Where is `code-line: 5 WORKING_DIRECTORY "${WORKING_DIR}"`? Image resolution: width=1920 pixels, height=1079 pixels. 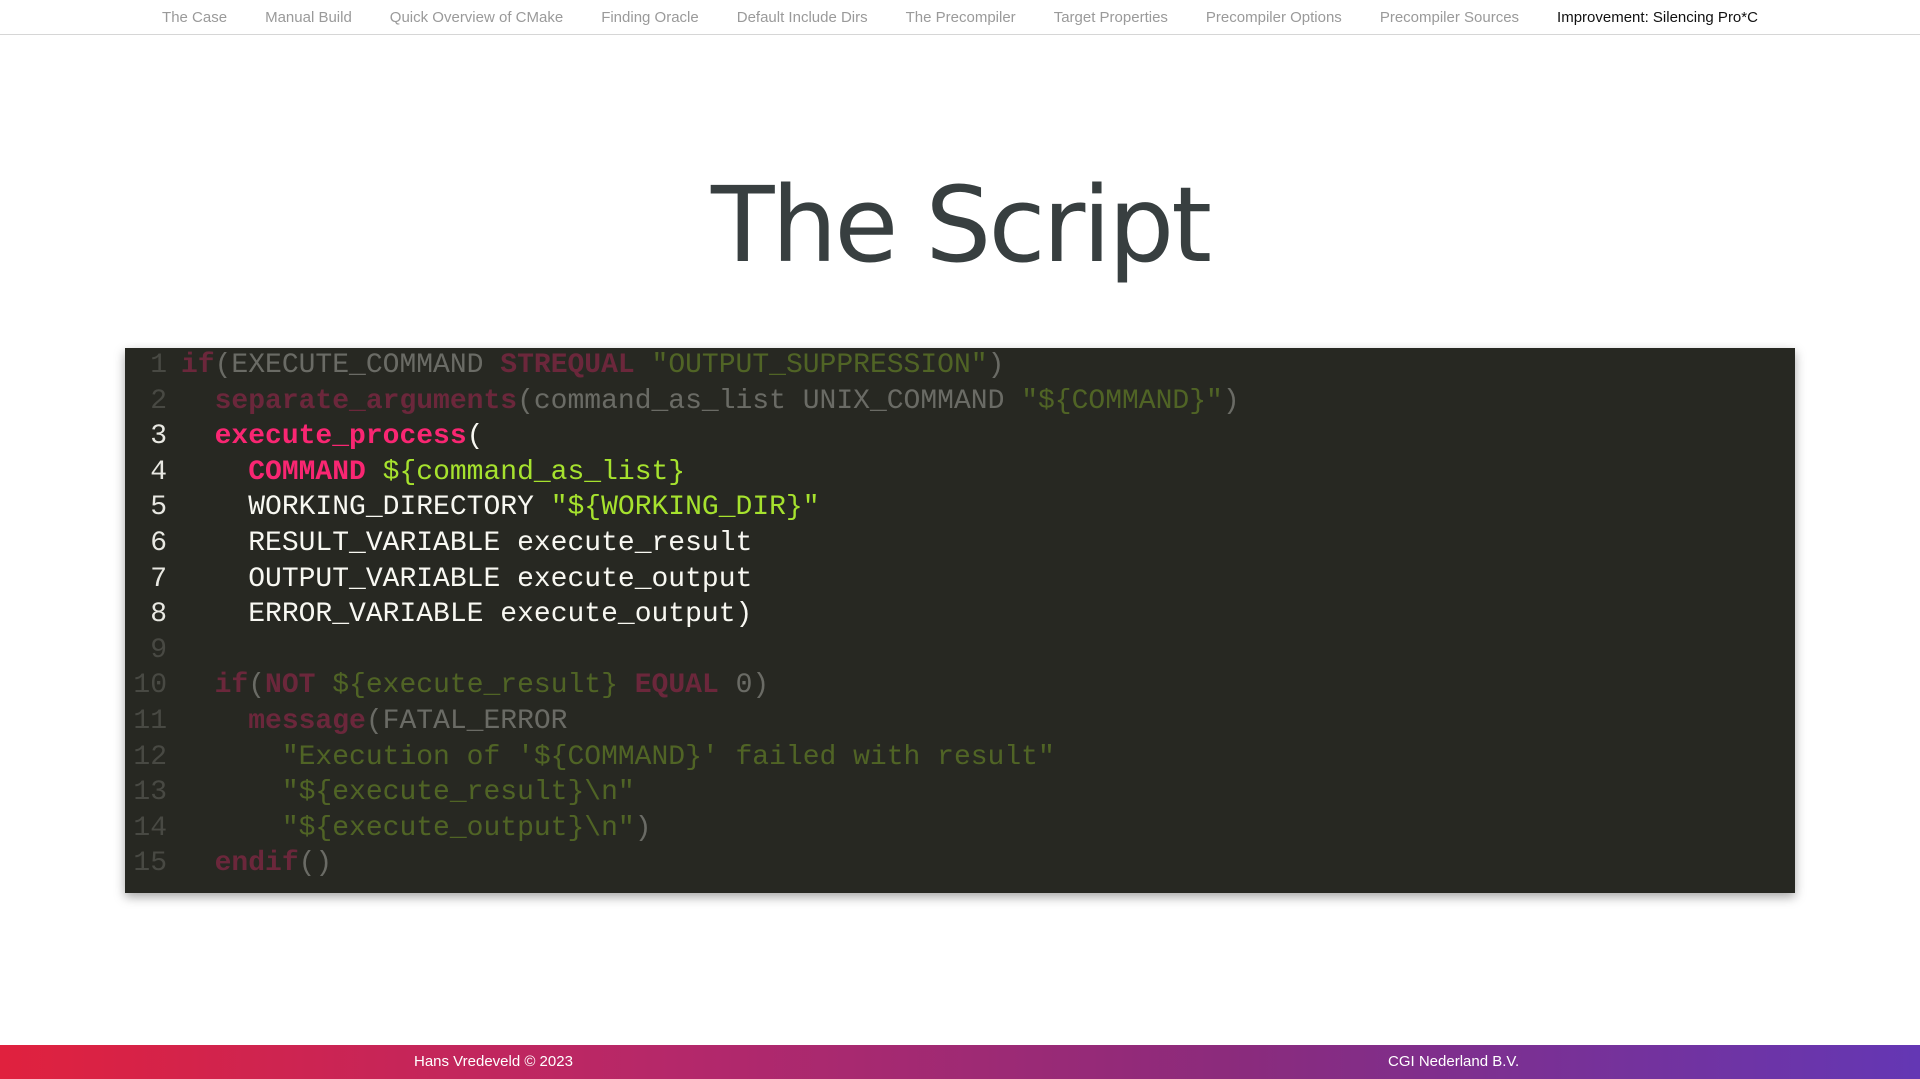 code-line: 5 WORKING_DIRECTORY "${WORKING_DIR}" is located at coordinates (960, 508).